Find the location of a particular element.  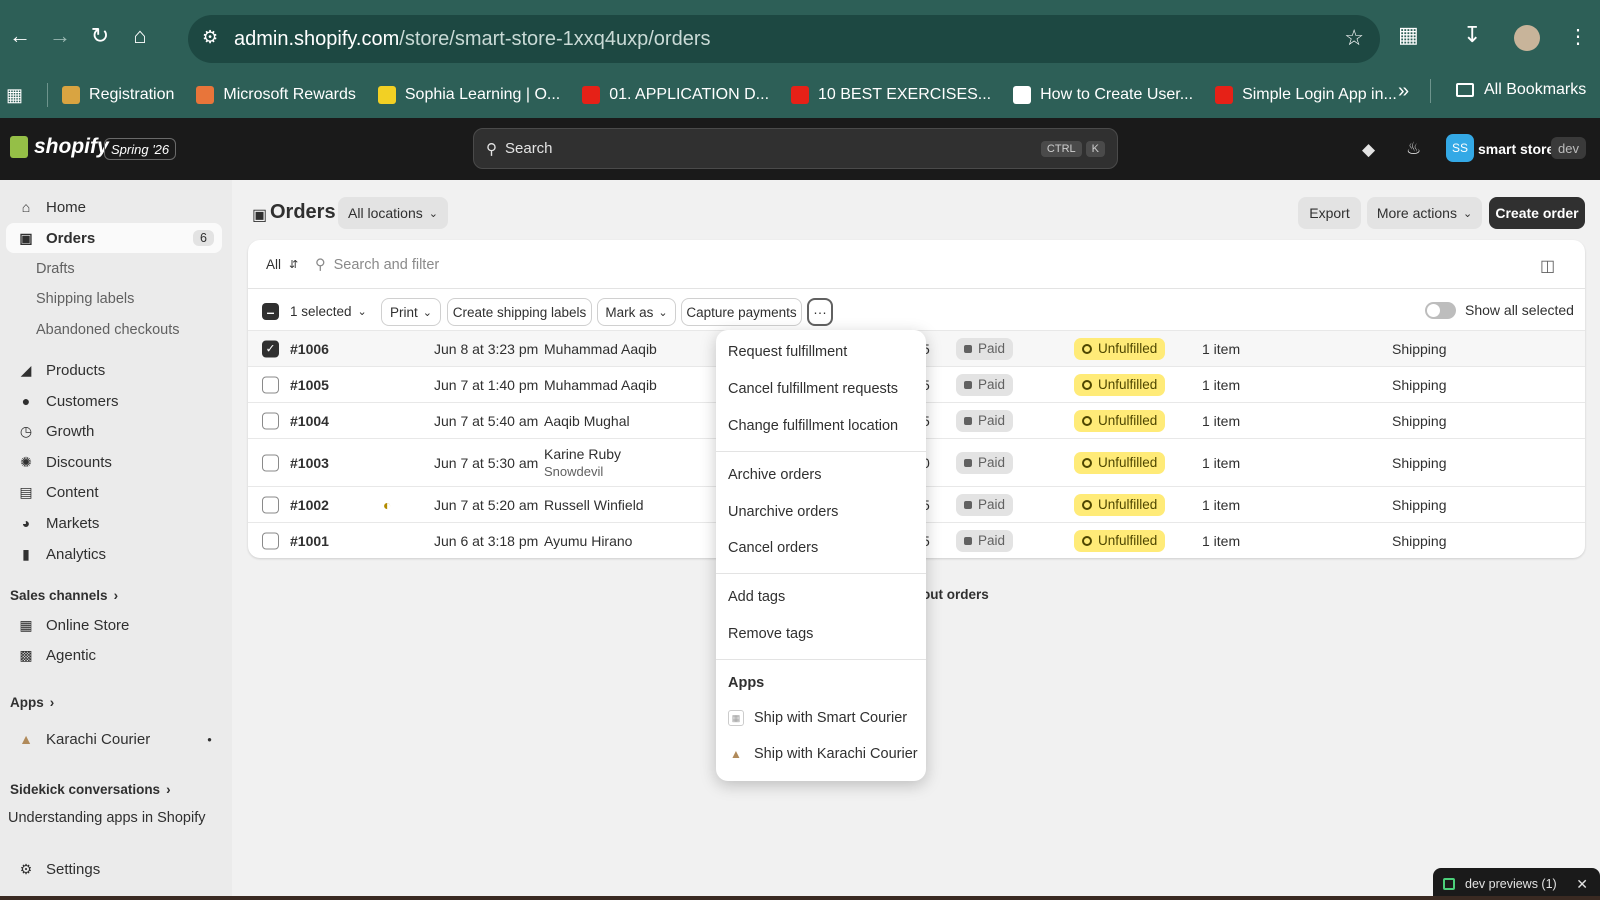

sidebar-item-content: ▤ Content is located at coordinates (114, 492).